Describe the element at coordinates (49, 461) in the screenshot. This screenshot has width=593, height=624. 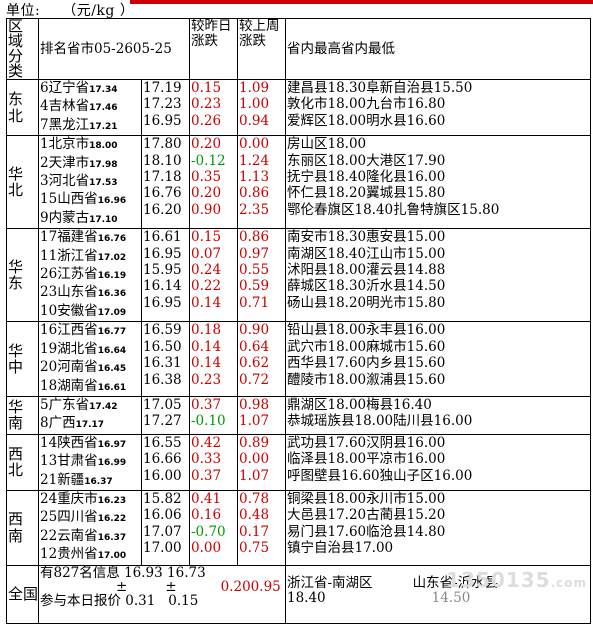
I see `rank: 13` at that location.